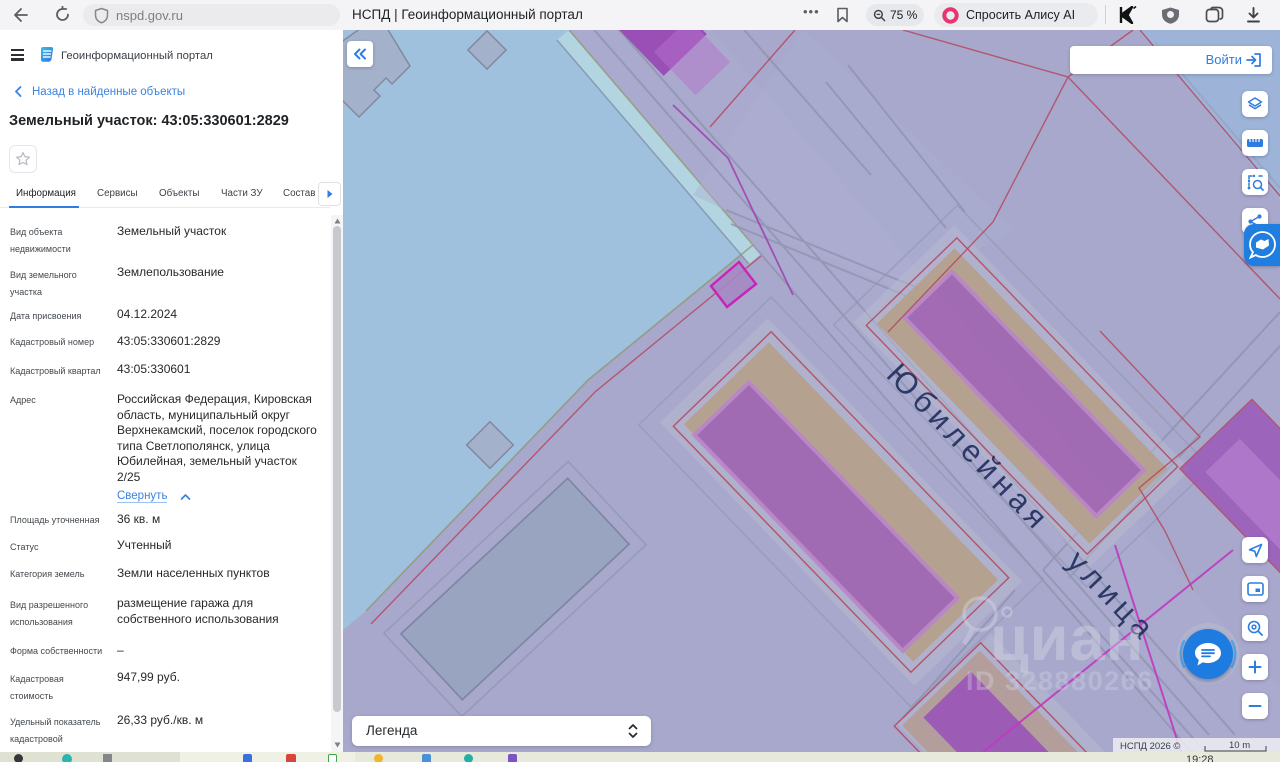 The width and height of the screenshot is (1280, 762). I want to click on svg-text: ID 328880266, so click(1060, 681).